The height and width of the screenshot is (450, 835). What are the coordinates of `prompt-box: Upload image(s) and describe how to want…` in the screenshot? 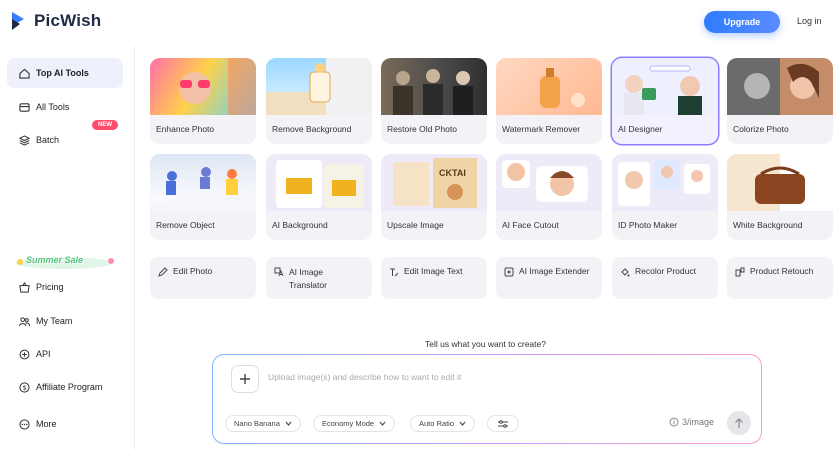 It's located at (487, 399).